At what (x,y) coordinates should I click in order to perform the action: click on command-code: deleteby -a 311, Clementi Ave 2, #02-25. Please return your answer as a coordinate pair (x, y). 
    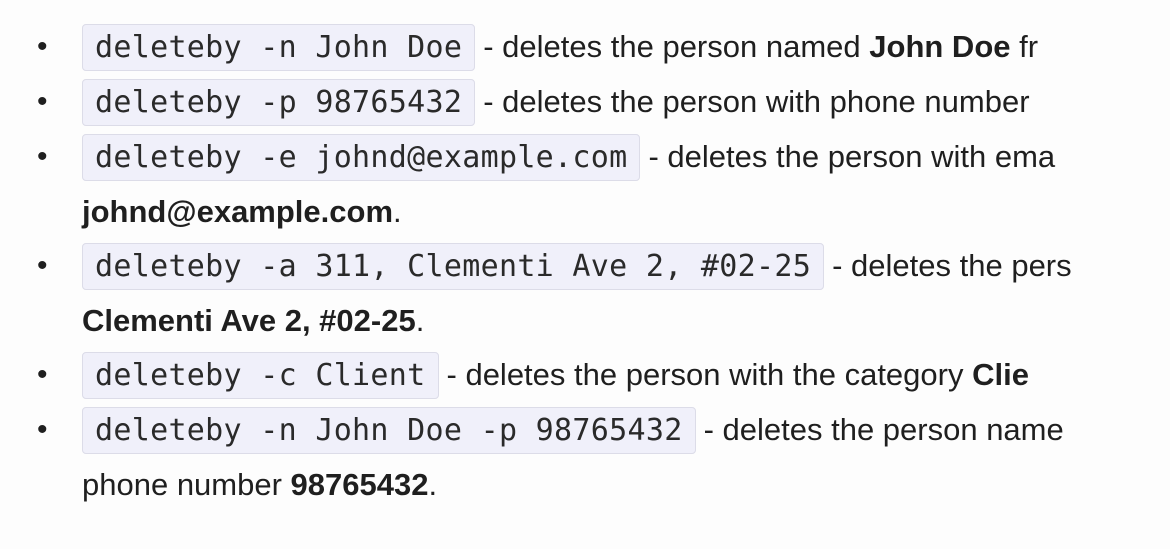
    Looking at the image, I should click on (453, 266).